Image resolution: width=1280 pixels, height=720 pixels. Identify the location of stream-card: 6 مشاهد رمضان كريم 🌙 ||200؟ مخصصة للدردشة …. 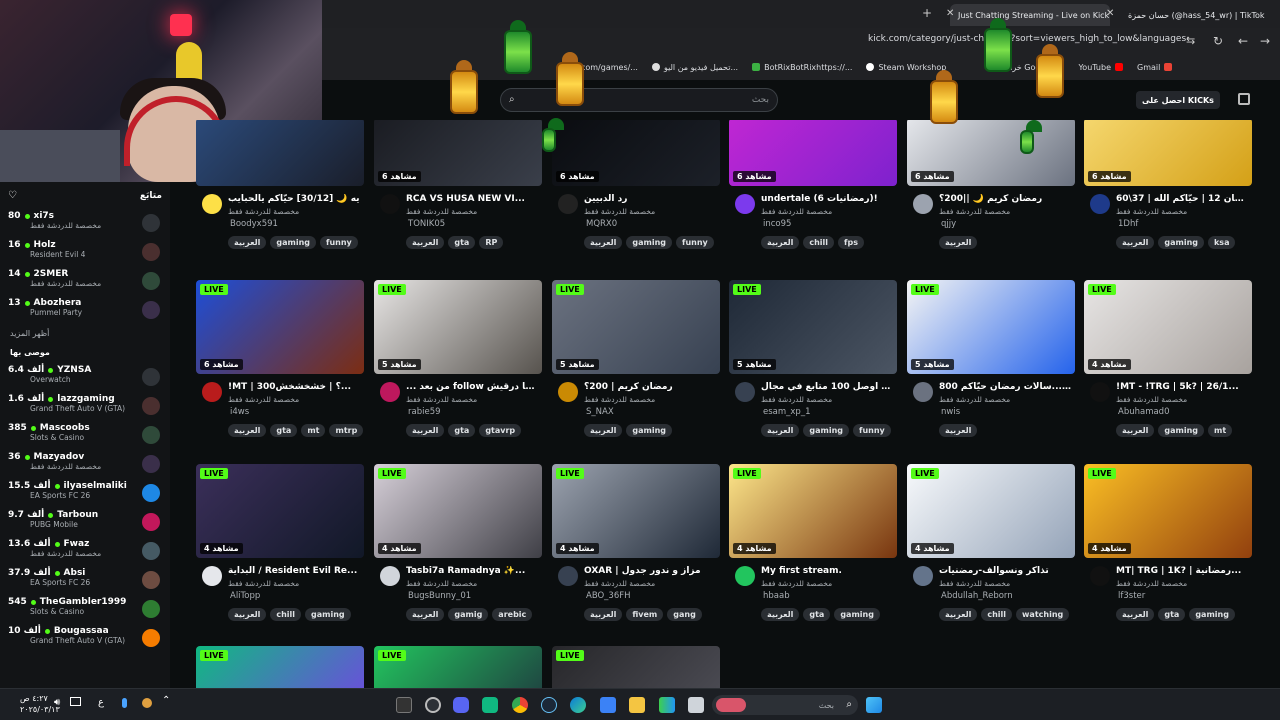
(991, 194).